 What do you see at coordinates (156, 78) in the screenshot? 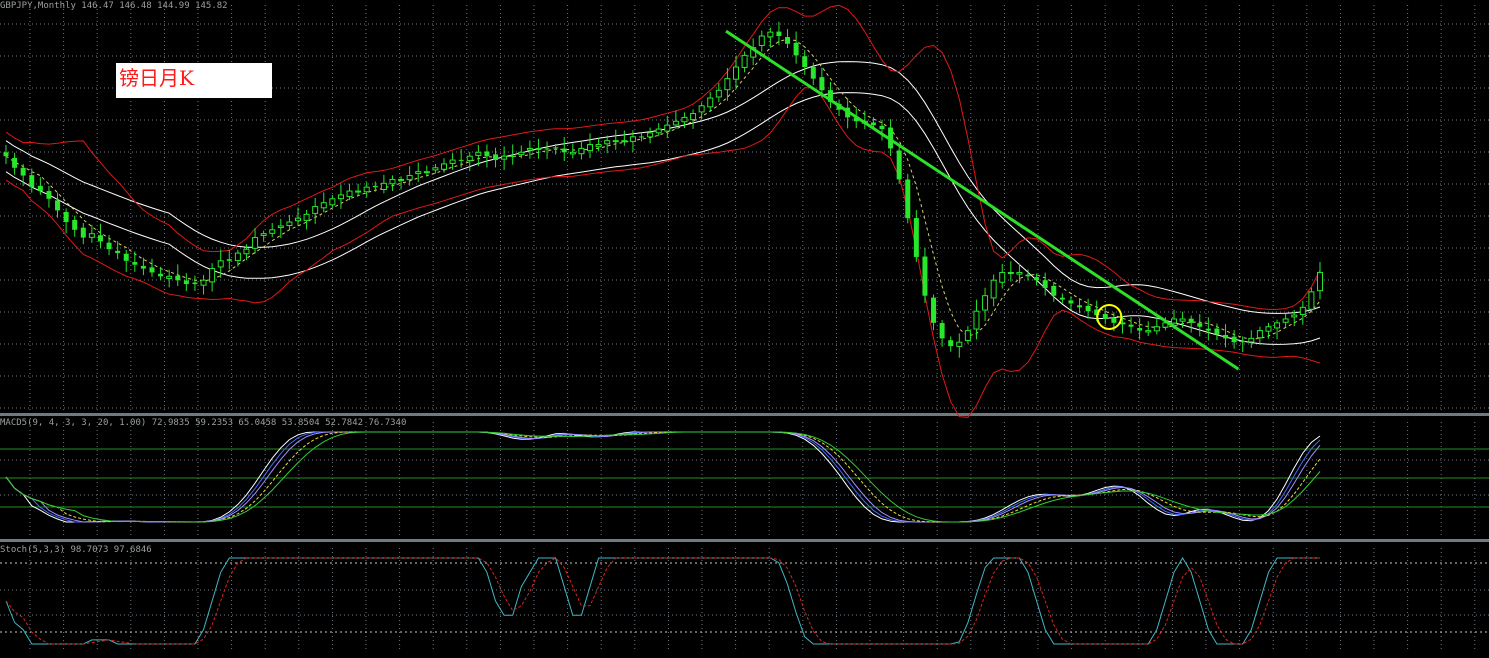
I see `chart-label: 镑日月K` at bounding box center [156, 78].